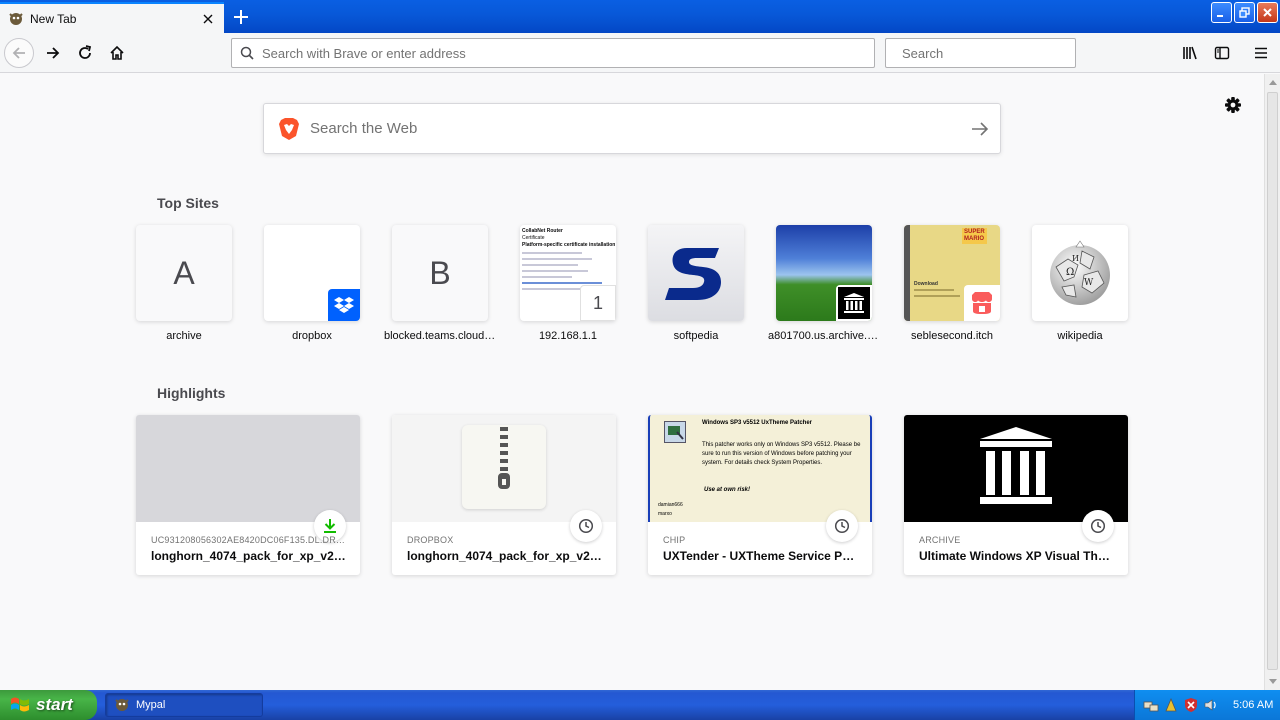  Describe the element at coordinates (760, 556) in the screenshot. I see `highlight-title: UXTender - UXTheme Service Patcher` at that location.